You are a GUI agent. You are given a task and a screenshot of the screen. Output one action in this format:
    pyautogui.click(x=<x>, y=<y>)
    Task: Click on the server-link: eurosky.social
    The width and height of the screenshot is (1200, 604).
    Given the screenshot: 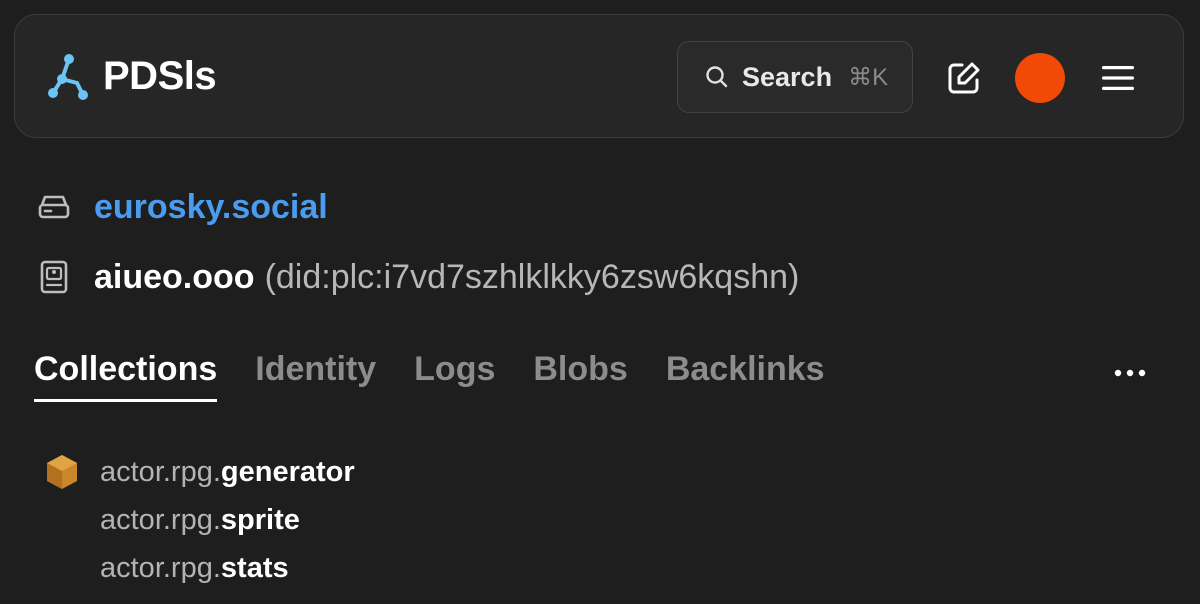 What is the action you would take?
    pyautogui.click(x=211, y=207)
    